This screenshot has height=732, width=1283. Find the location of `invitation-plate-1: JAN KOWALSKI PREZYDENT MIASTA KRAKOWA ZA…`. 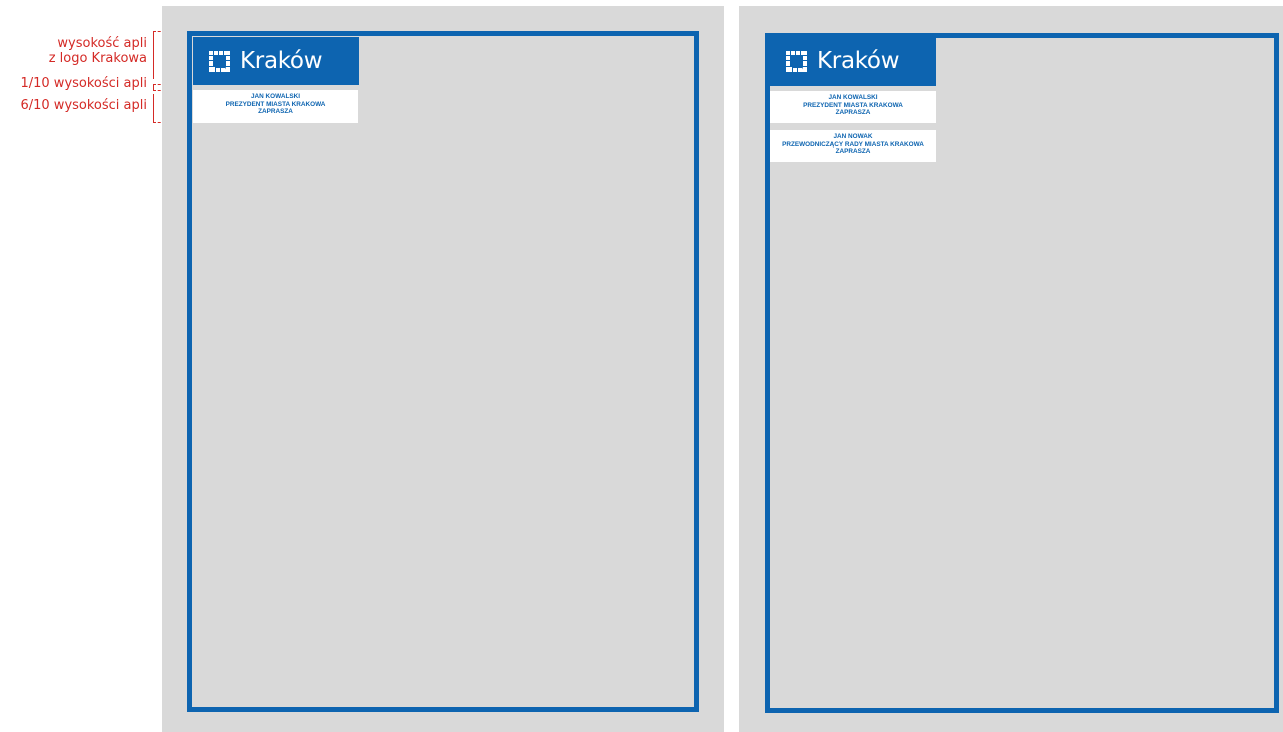

invitation-plate-1: JAN KOWALSKI PREZYDENT MIASTA KRAKOWA ZA… is located at coordinates (853, 107).